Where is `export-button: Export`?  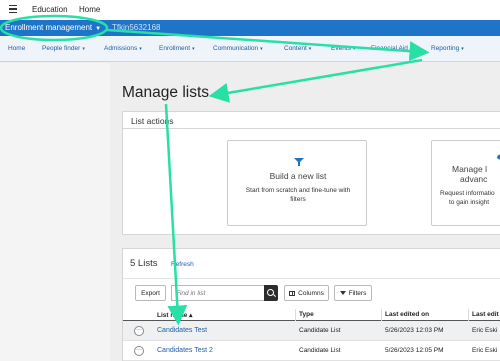 export-button: Export is located at coordinates (150, 293).